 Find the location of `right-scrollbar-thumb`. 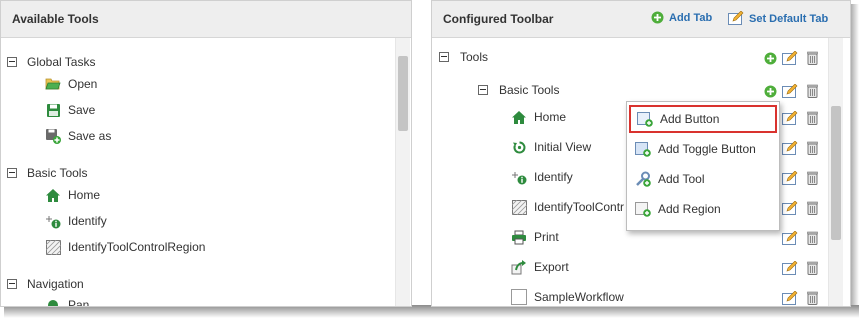

right-scrollbar-thumb is located at coordinates (836, 173).